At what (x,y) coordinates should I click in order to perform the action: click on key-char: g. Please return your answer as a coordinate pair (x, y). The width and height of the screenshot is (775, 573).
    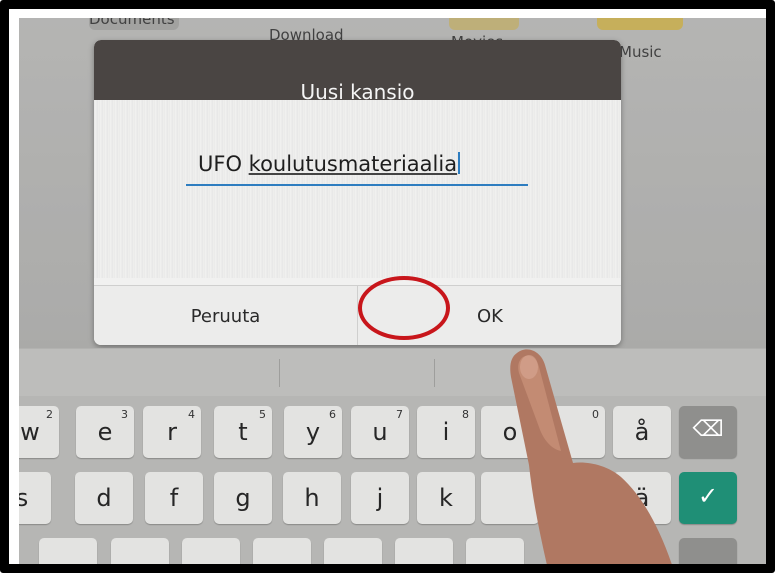
    Looking at the image, I should click on (243, 498).